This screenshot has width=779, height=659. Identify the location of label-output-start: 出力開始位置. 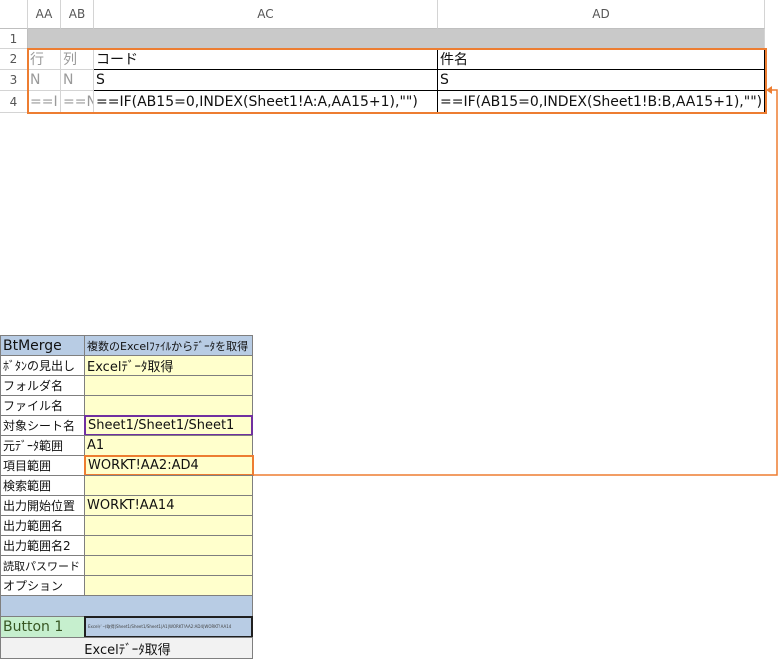
(42, 505).